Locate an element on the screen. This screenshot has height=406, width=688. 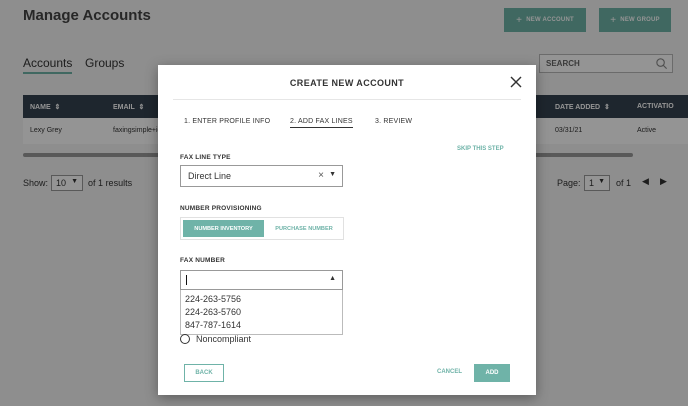
divider is located at coordinates (347, 99).